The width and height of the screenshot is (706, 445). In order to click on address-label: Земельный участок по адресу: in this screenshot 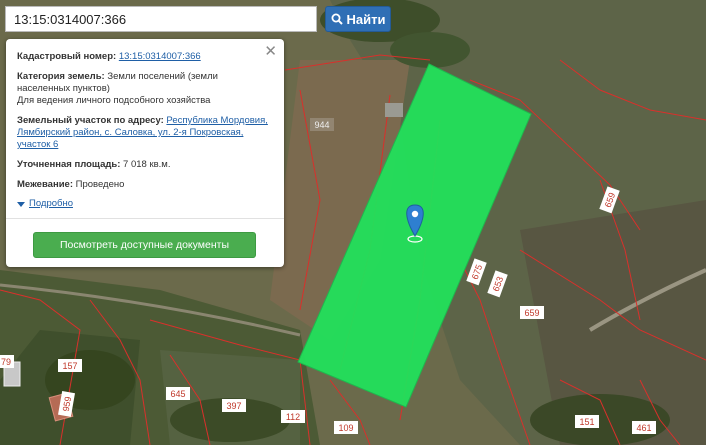, I will do `click(90, 120)`.